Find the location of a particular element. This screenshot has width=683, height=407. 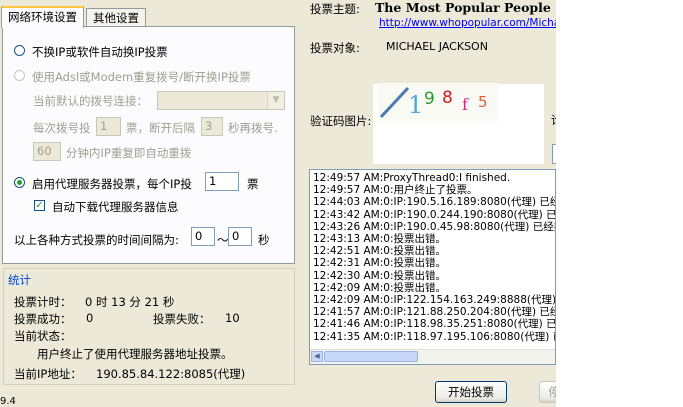

svg-text: 1 is located at coordinates (415, 105).